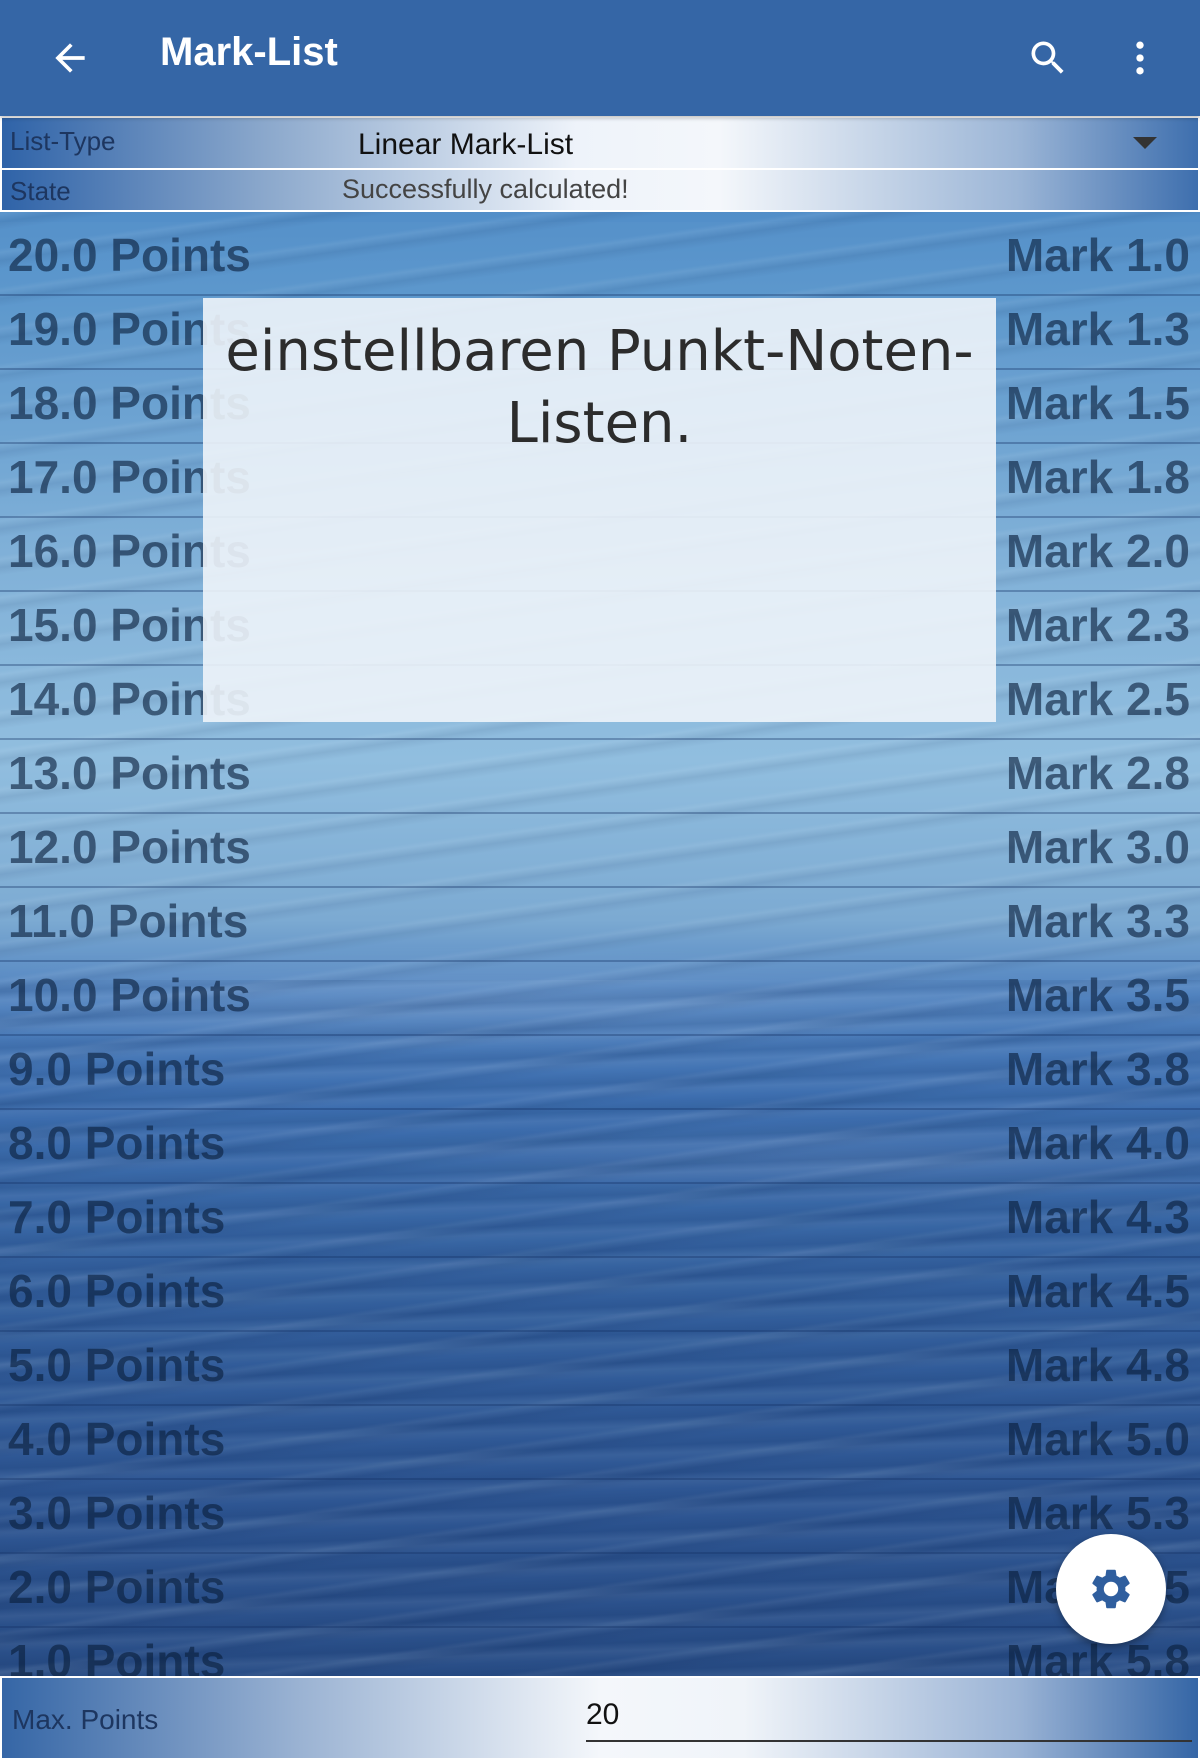 The height and width of the screenshot is (1760, 1200). What do you see at coordinates (117, 1291) in the screenshot?
I see `points-label: 6.0 Points` at bounding box center [117, 1291].